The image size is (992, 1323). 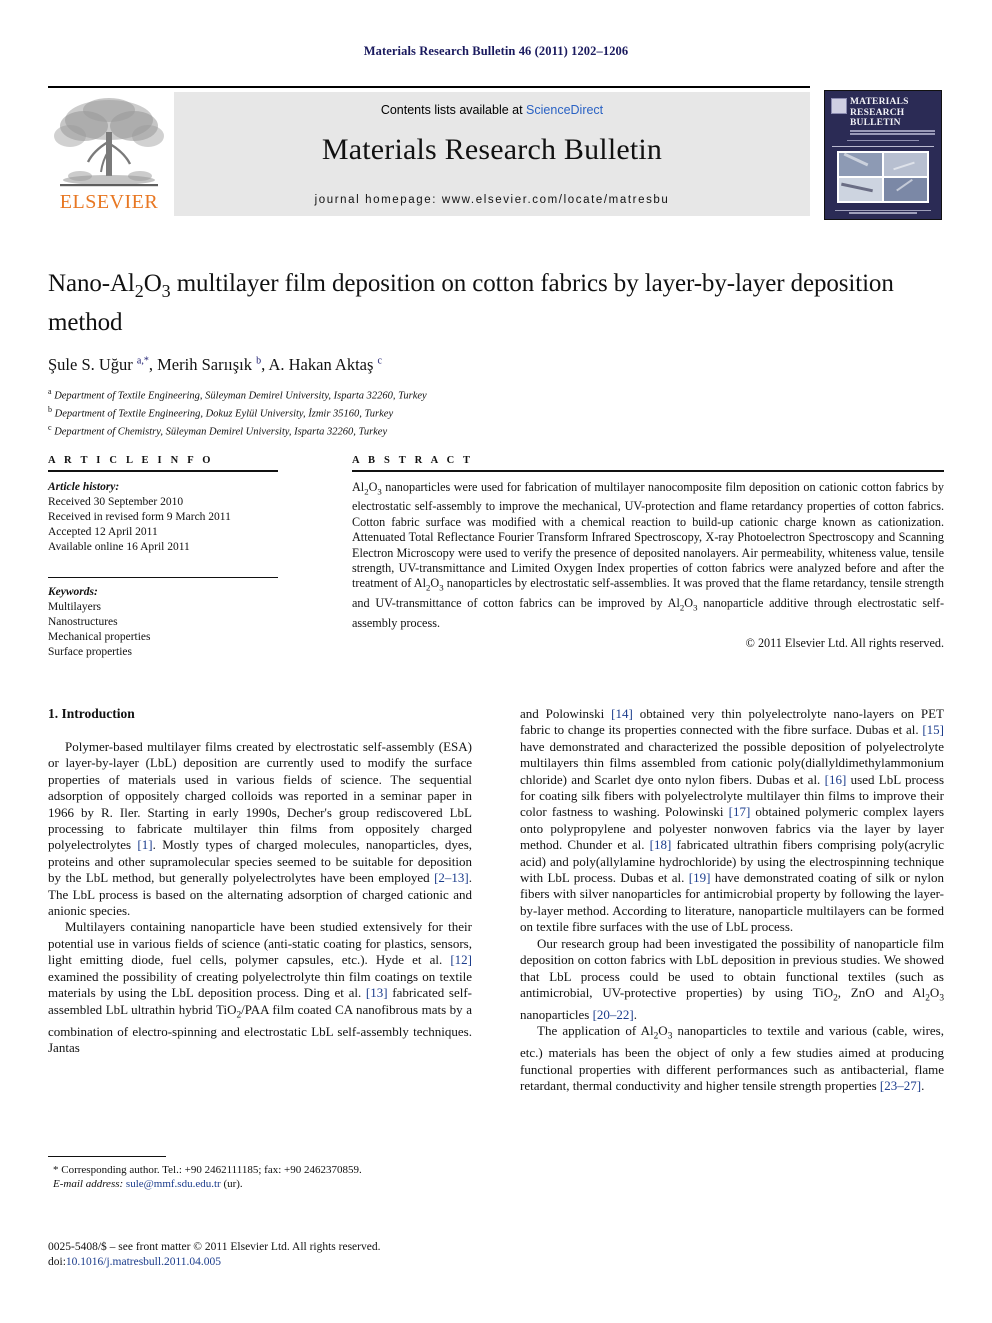 I want to click on cover-title-line1: MATERIALS, so click(x=879, y=102).